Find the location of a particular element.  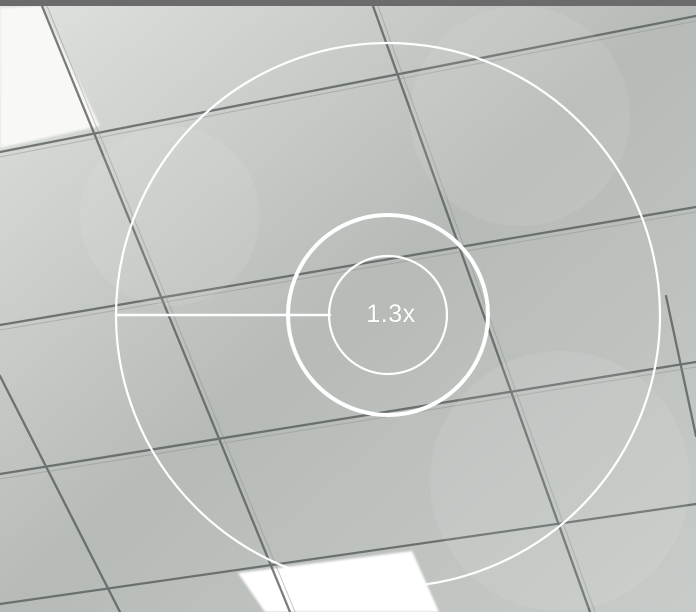

zoom-inner-ring is located at coordinates (388, 315).